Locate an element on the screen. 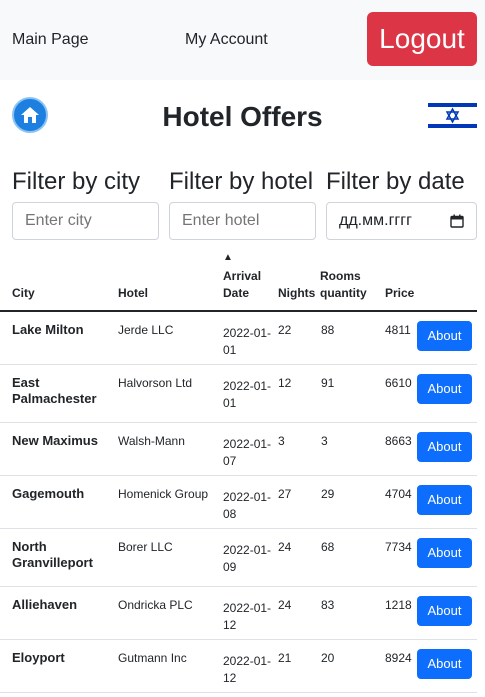 The width and height of the screenshot is (485, 697). cell-city: Alliehaven is located at coordinates (45, 604).